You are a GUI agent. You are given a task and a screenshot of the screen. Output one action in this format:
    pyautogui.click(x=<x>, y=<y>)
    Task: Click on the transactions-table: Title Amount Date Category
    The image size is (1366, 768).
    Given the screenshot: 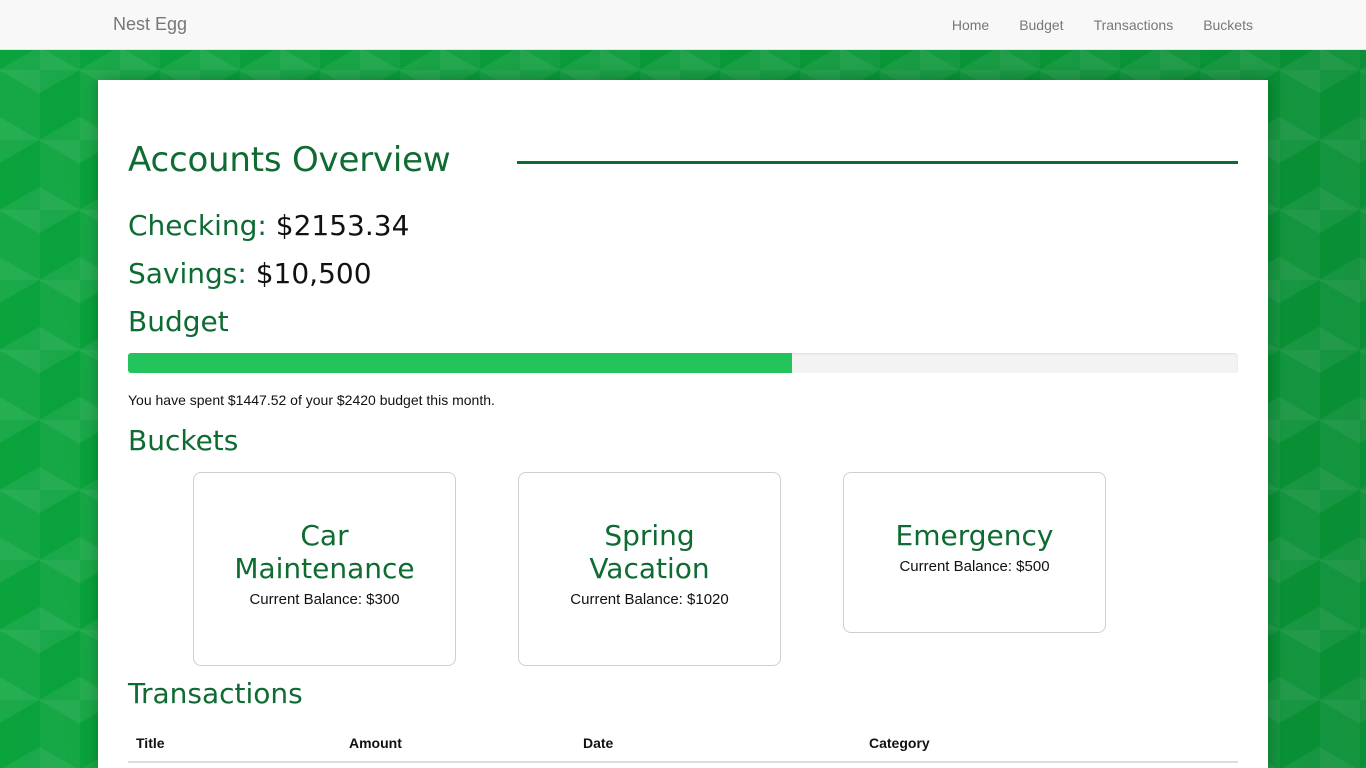 What is the action you would take?
    pyautogui.click(x=683, y=744)
    